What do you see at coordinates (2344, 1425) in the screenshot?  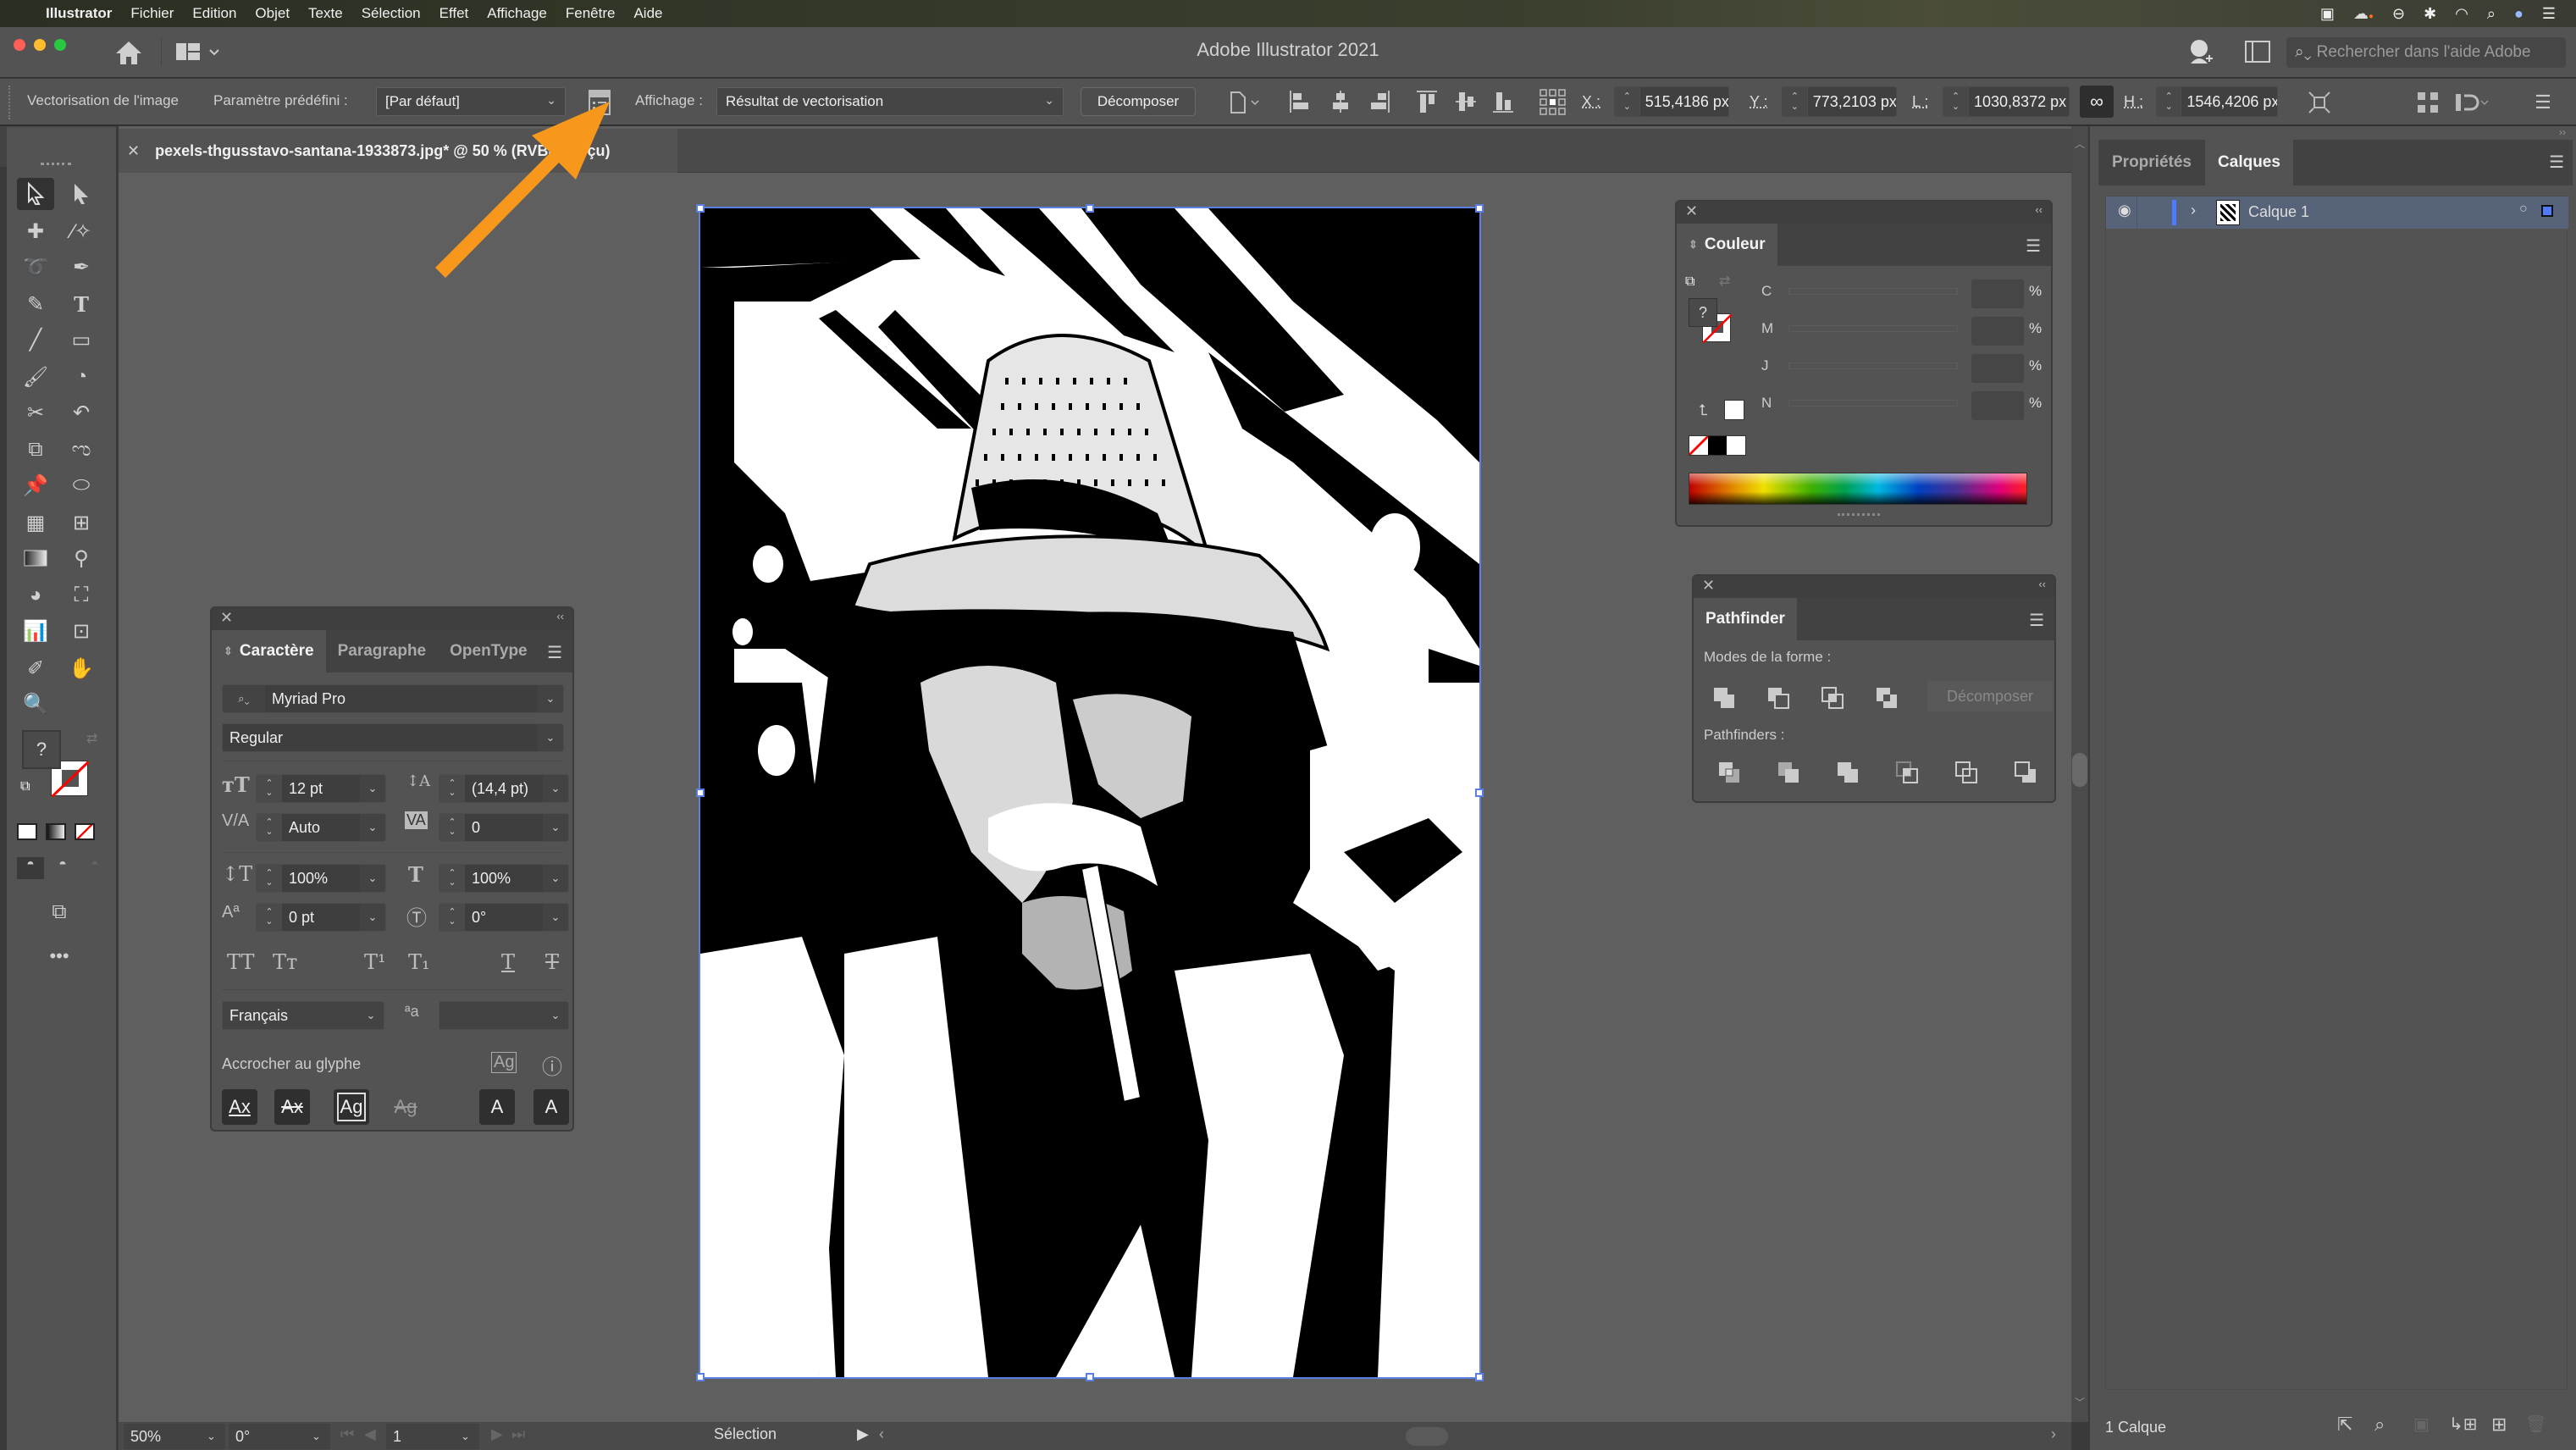 I see `export-icon: ⇱` at bounding box center [2344, 1425].